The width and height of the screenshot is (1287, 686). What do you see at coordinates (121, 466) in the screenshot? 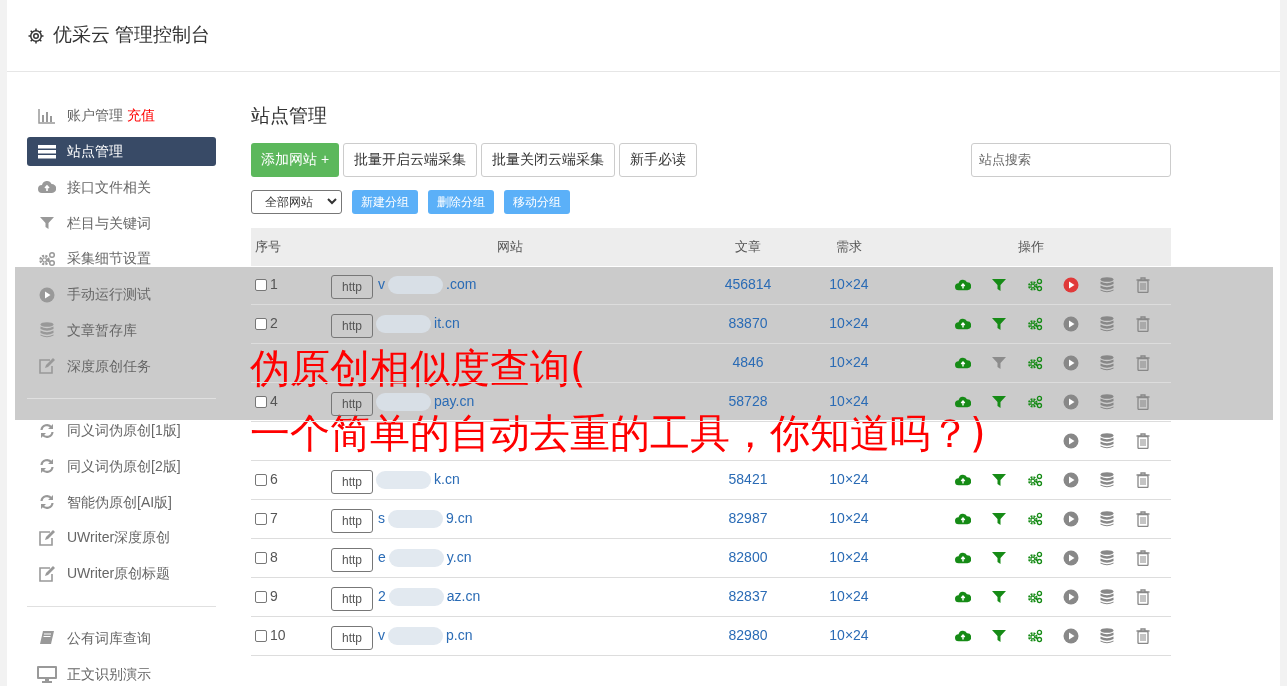
I see `sidebar-item: 同义词伪原创[2版]` at bounding box center [121, 466].